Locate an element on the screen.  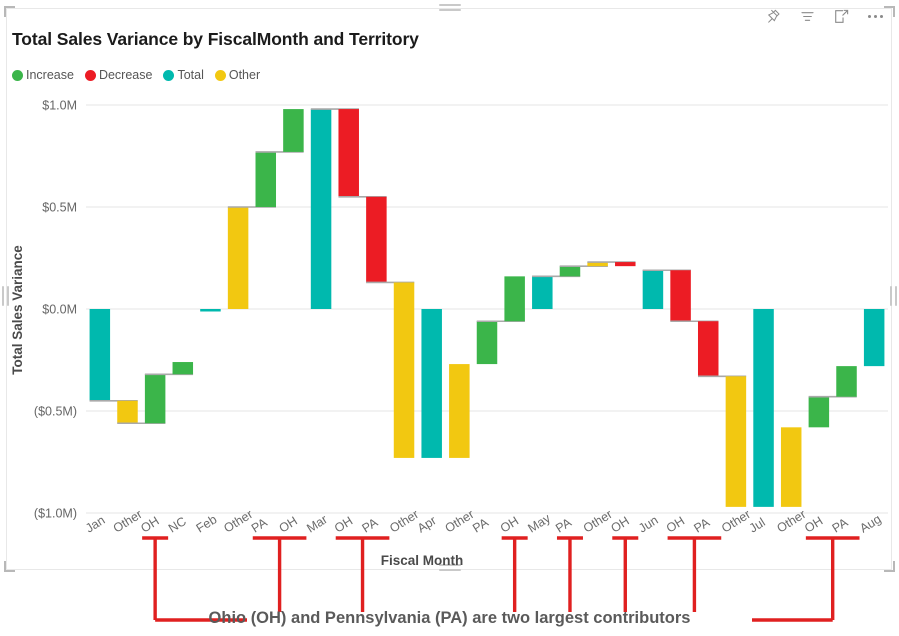
x-axis-tick-label: Feb is located at coordinates (207, 523).